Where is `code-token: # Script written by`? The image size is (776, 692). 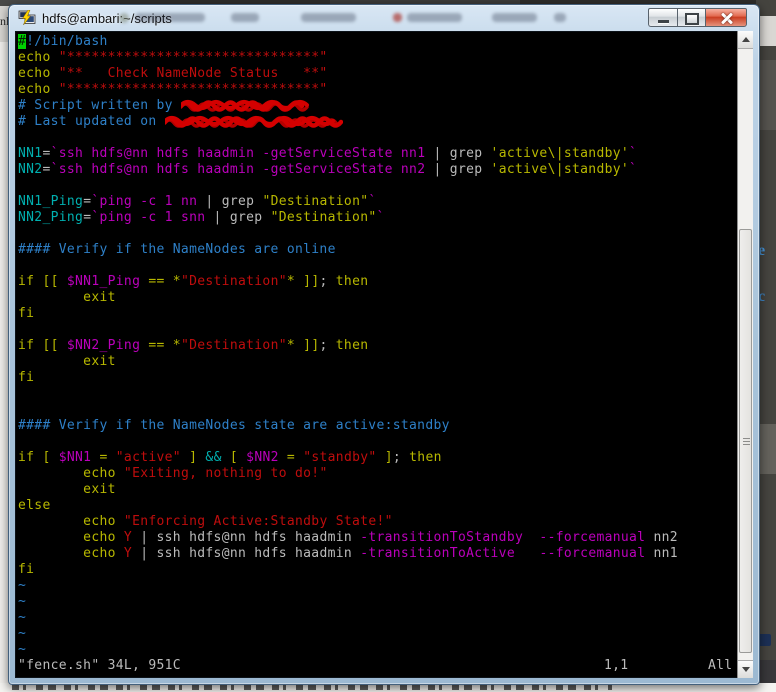 code-token: # Script written by is located at coordinates (99, 105).